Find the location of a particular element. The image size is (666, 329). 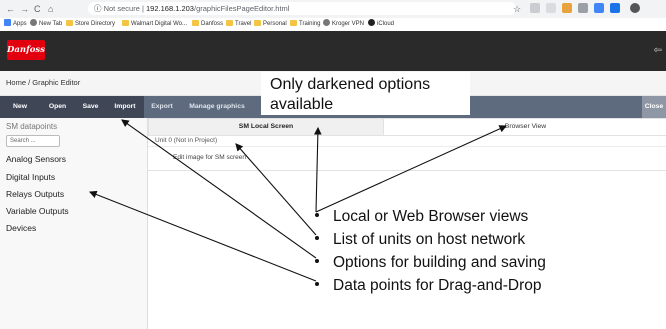

arrow-to-local-screen is located at coordinates (317, 169).